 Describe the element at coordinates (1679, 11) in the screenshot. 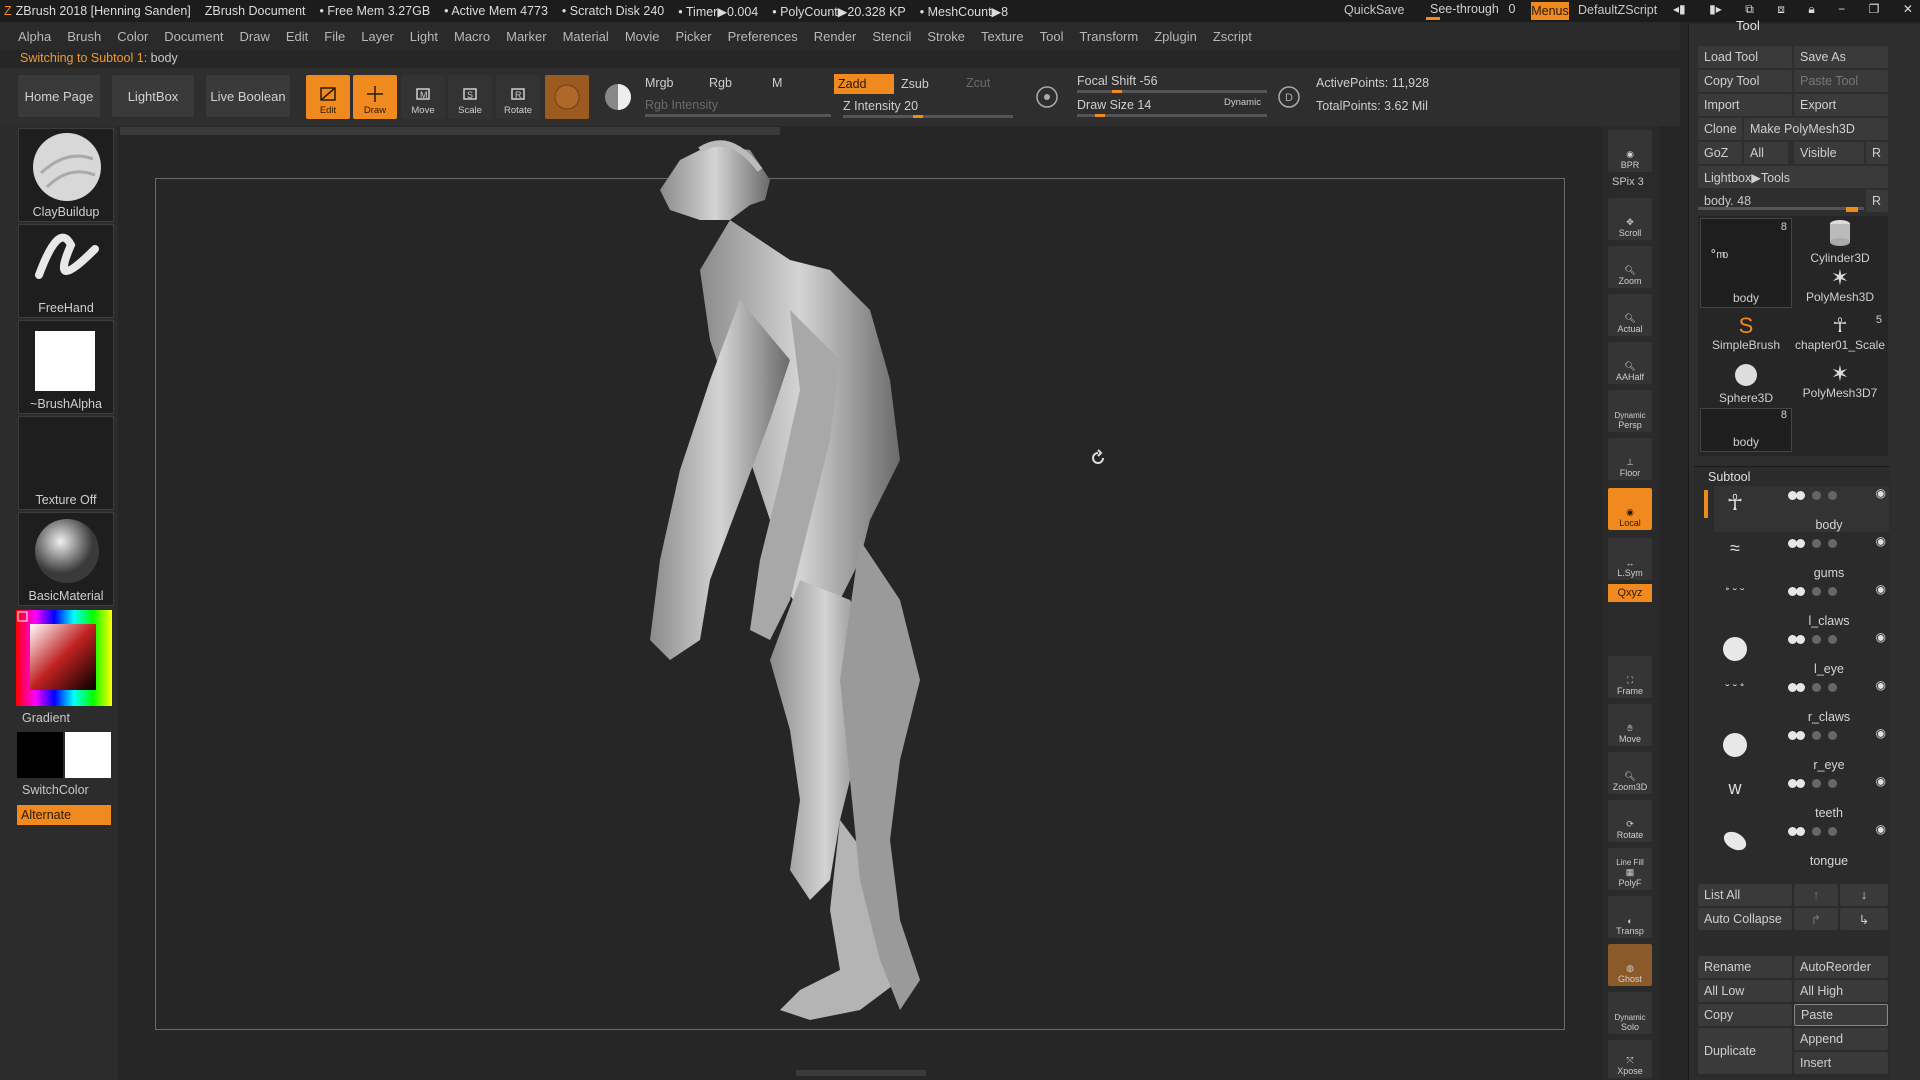

I see `zoom-in-icon: ◂▮` at that location.